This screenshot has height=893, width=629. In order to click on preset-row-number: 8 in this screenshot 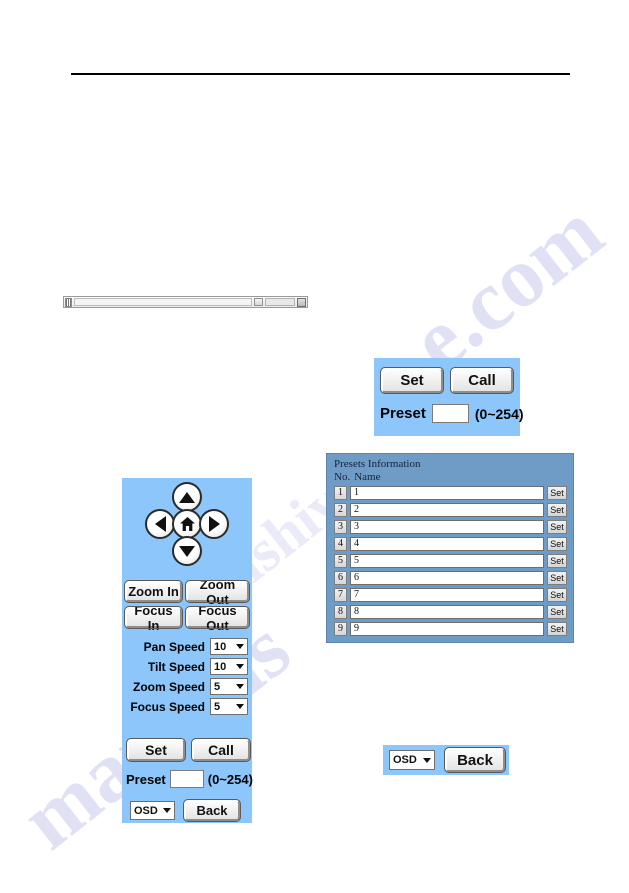, I will do `click(340, 611)`.